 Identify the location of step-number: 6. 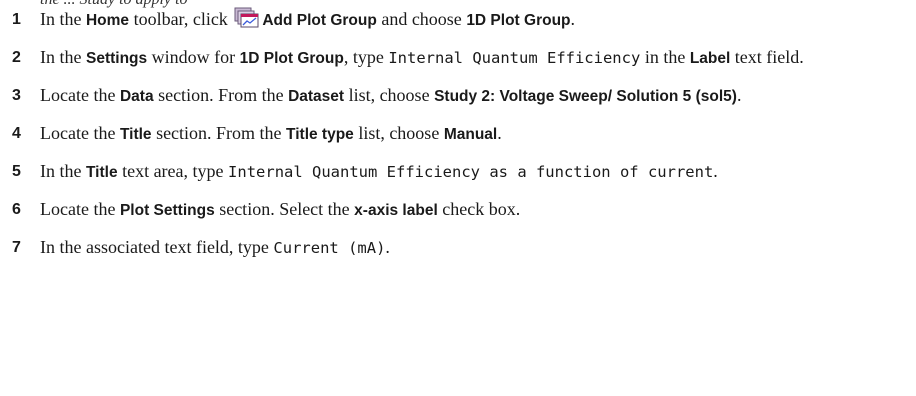
(16, 209).